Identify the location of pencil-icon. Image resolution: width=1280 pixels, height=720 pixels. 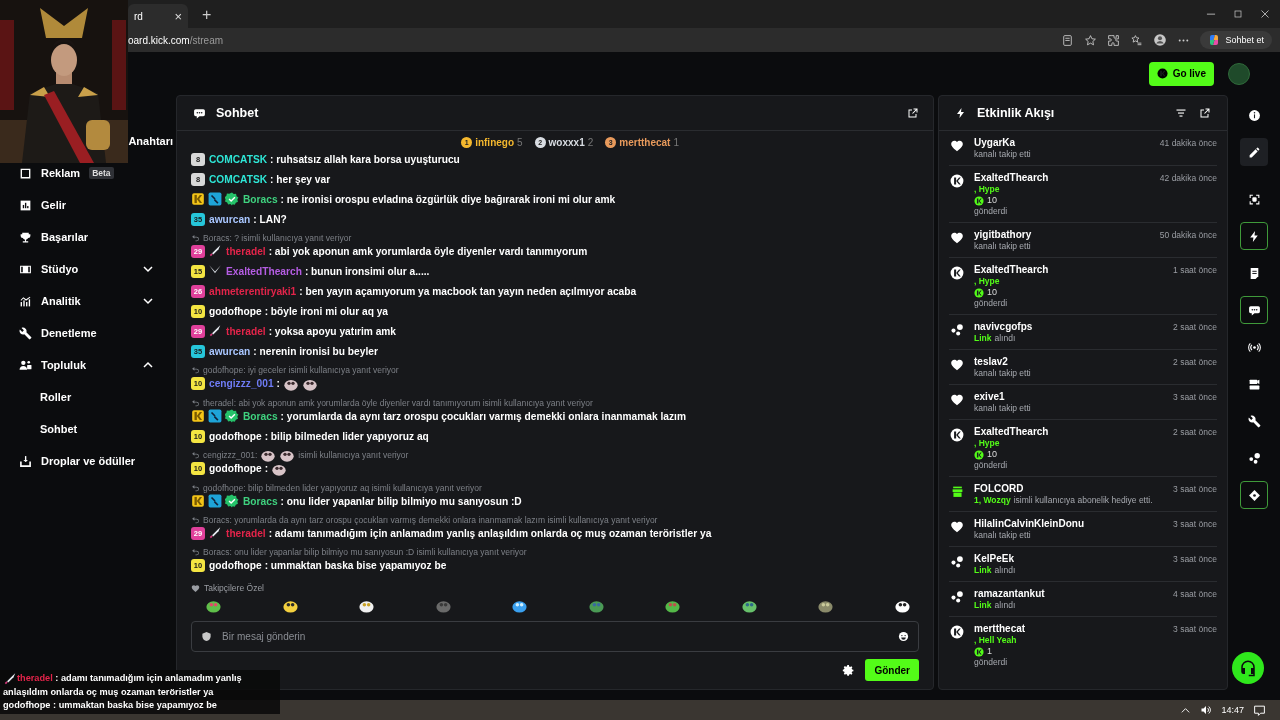
(1254, 152).